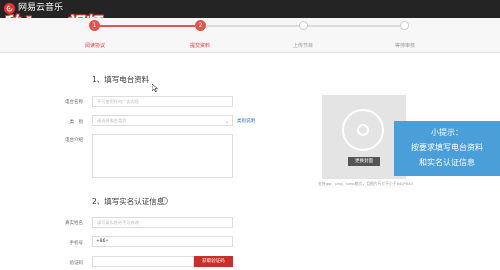 The image size is (500, 270). I want to click on disc-icon, so click(363, 130).